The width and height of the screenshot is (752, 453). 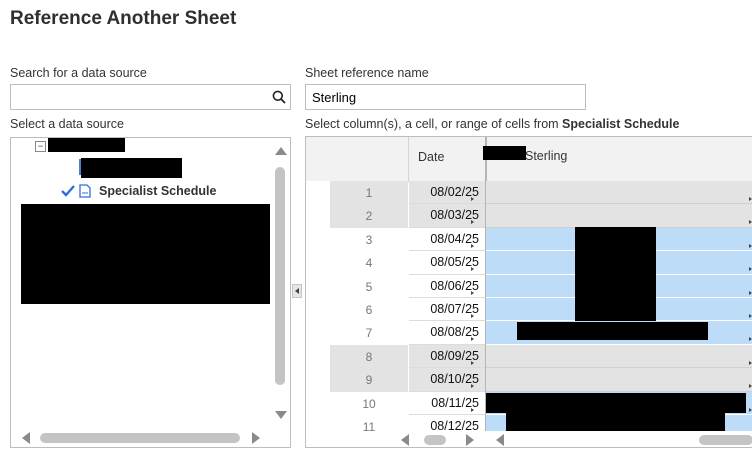 What do you see at coordinates (78, 73) in the screenshot?
I see `search-label: Search for a data source` at bounding box center [78, 73].